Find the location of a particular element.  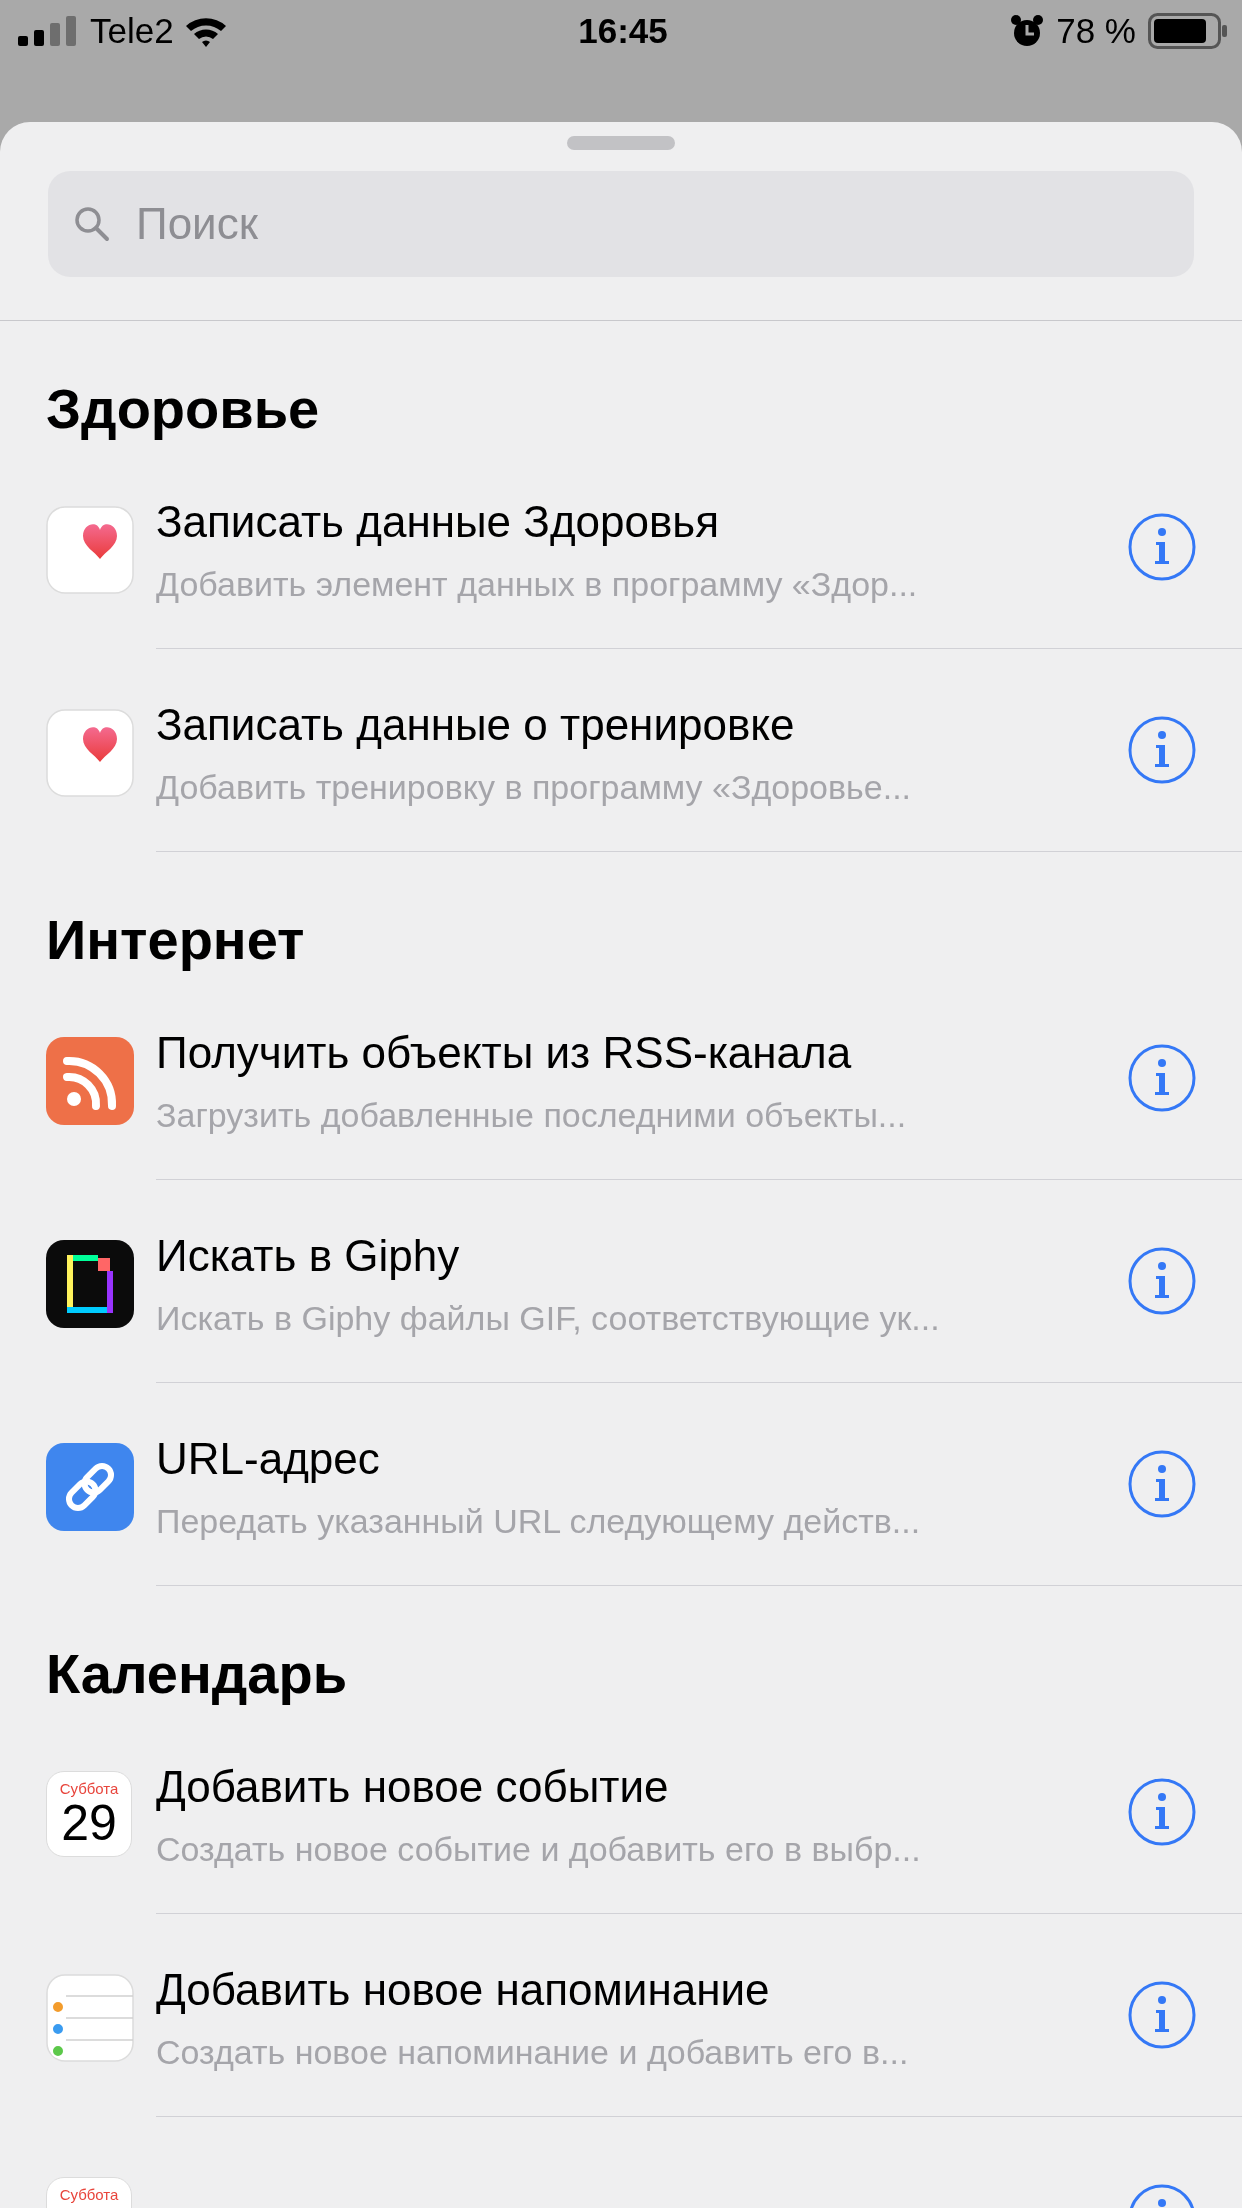

drag-handle is located at coordinates (621, 143).